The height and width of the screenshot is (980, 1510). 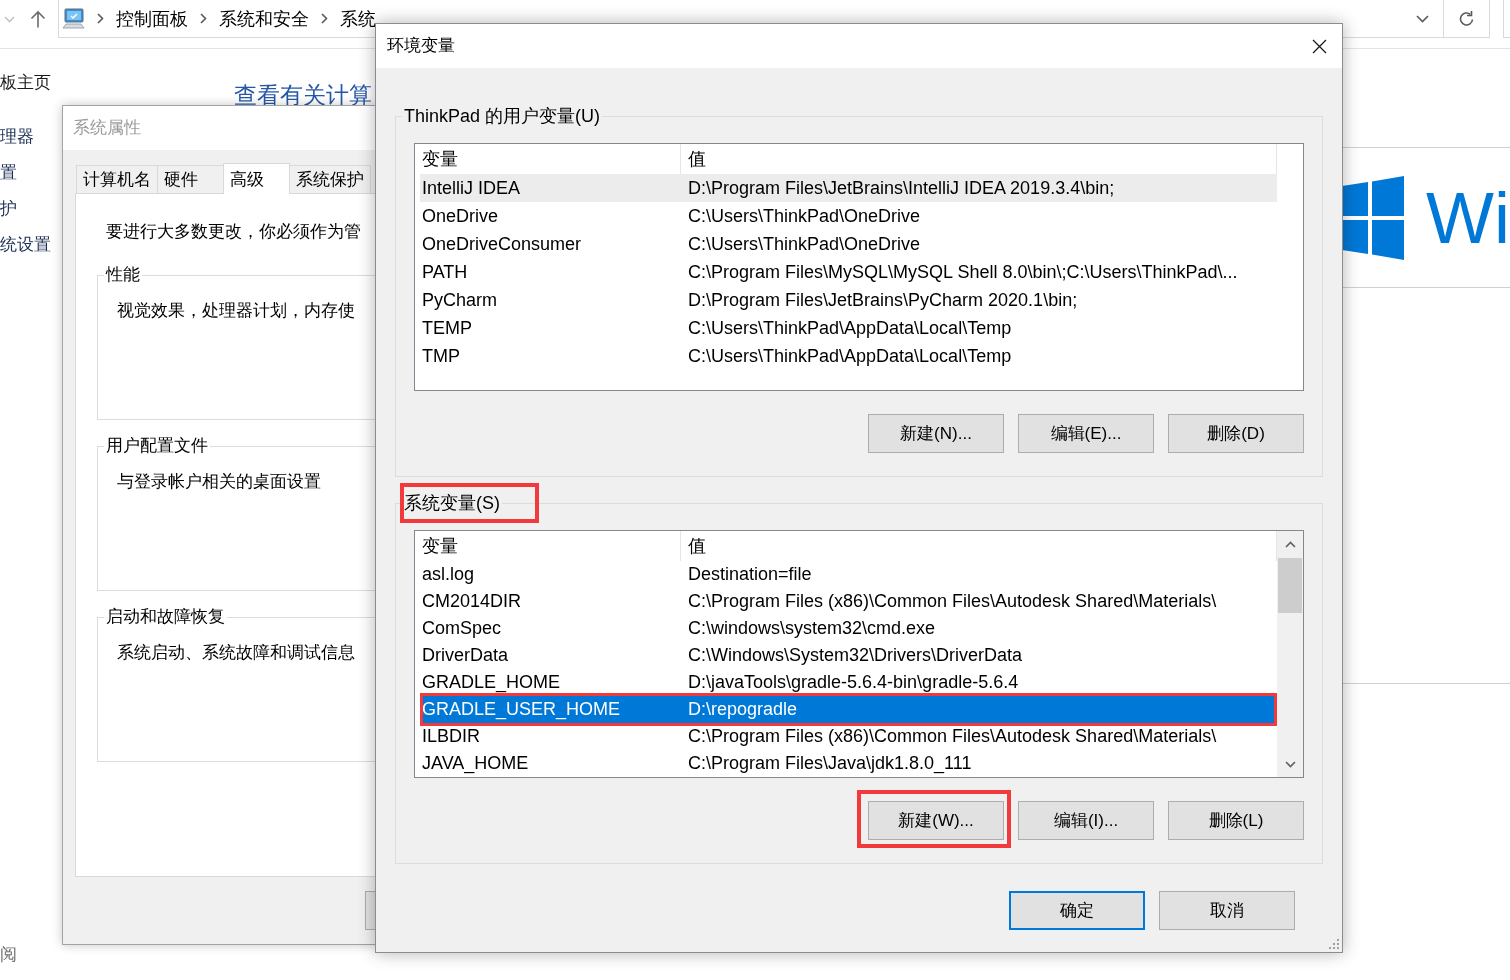 What do you see at coordinates (264, 18) in the screenshot?
I see `breadcrumb: 系统和安全` at bounding box center [264, 18].